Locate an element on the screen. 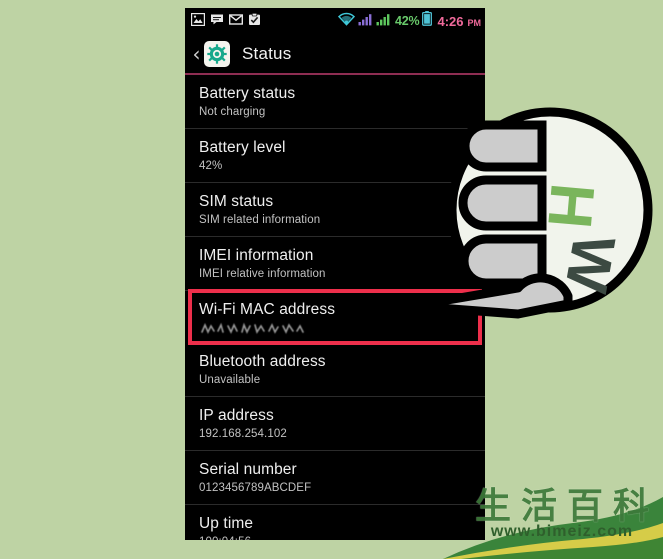 The height and width of the screenshot is (559, 663). list-item: Serial number 0123456789ABCDEF is located at coordinates (335, 478).